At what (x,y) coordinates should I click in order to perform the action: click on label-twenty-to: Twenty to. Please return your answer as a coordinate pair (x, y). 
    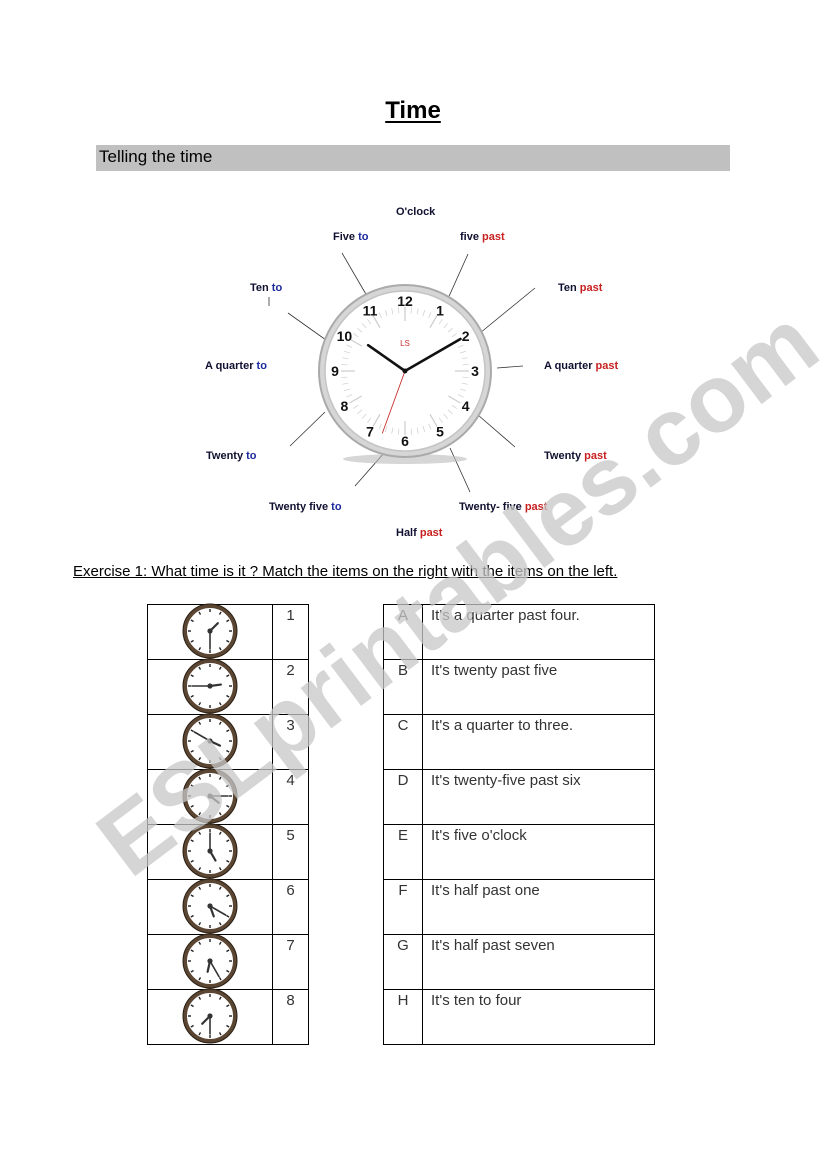
    Looking at the image, I should click on (231, 456).